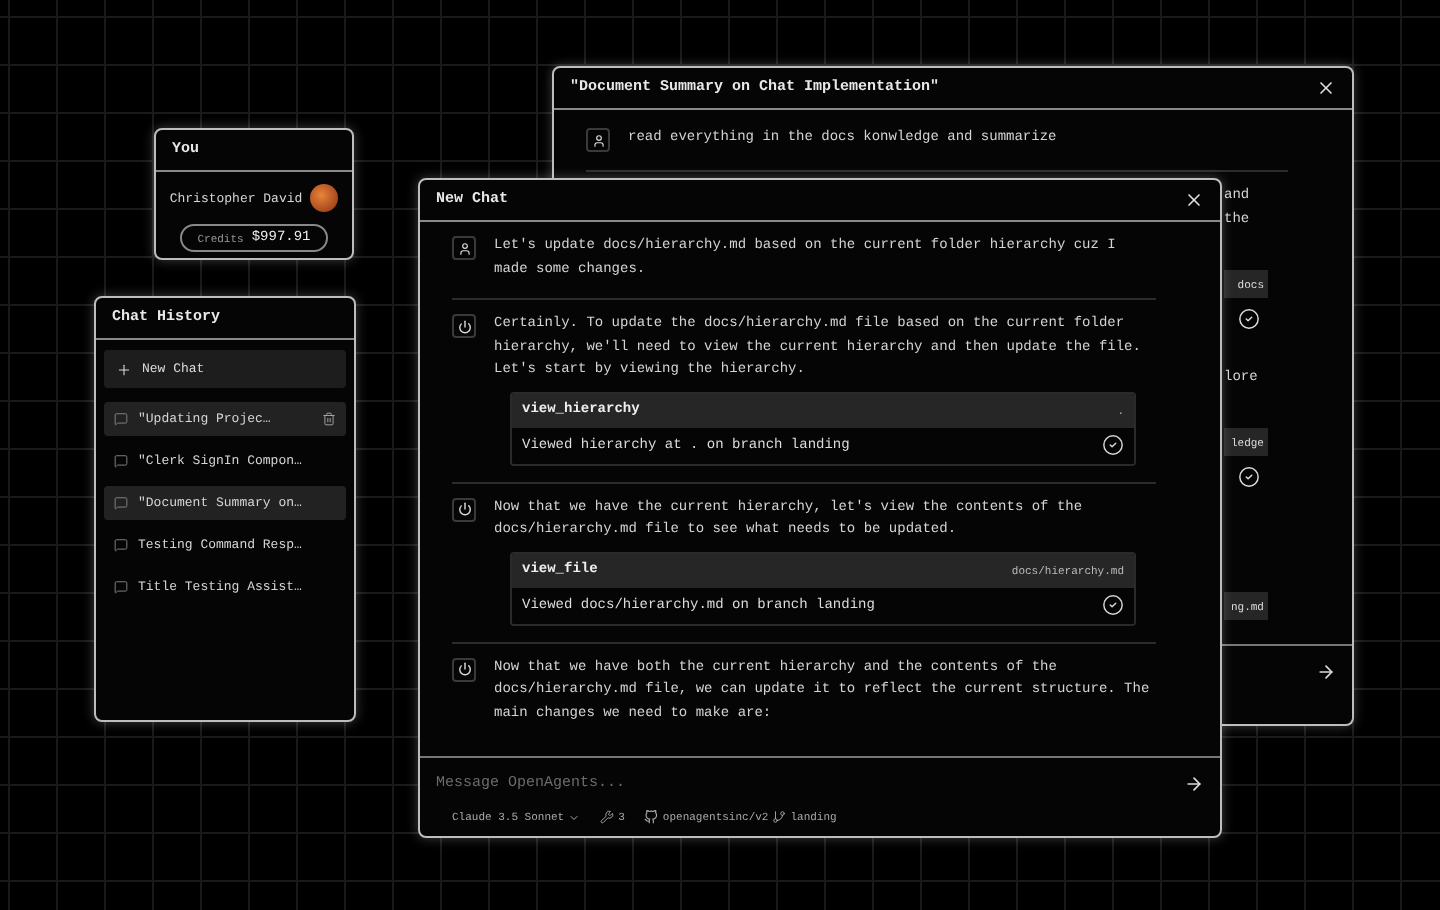  I want to click on wrench-icon, so click(607, 817).